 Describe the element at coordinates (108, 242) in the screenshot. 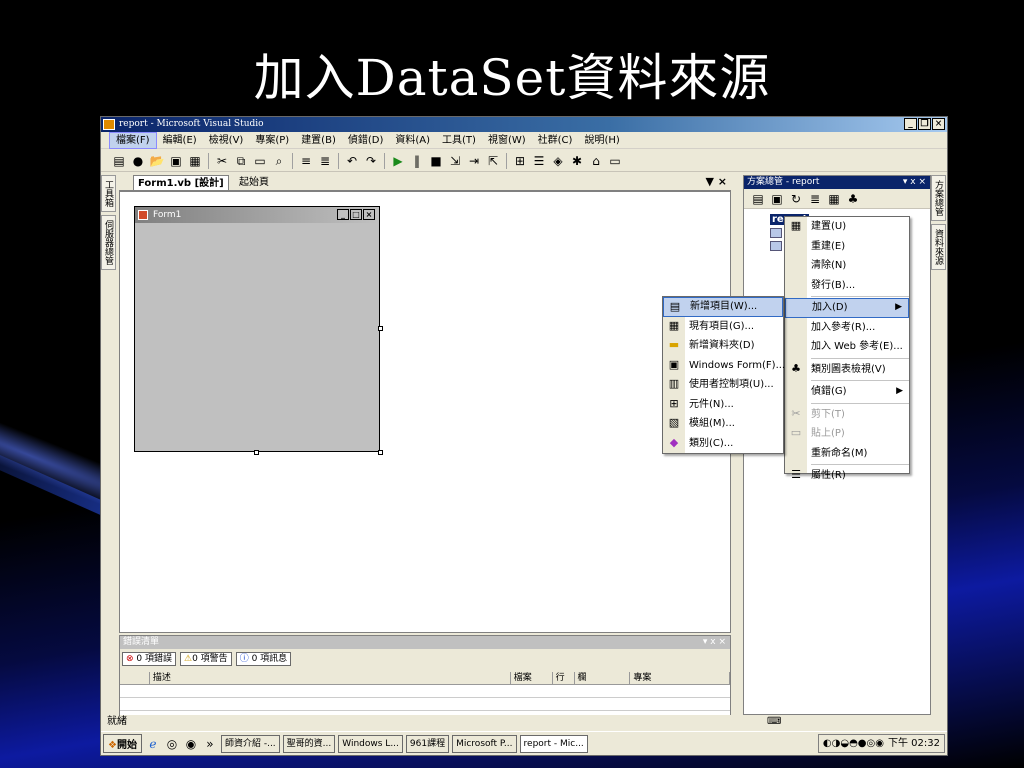

I see `server-explorer-tab: 伺服器總管` at that location.